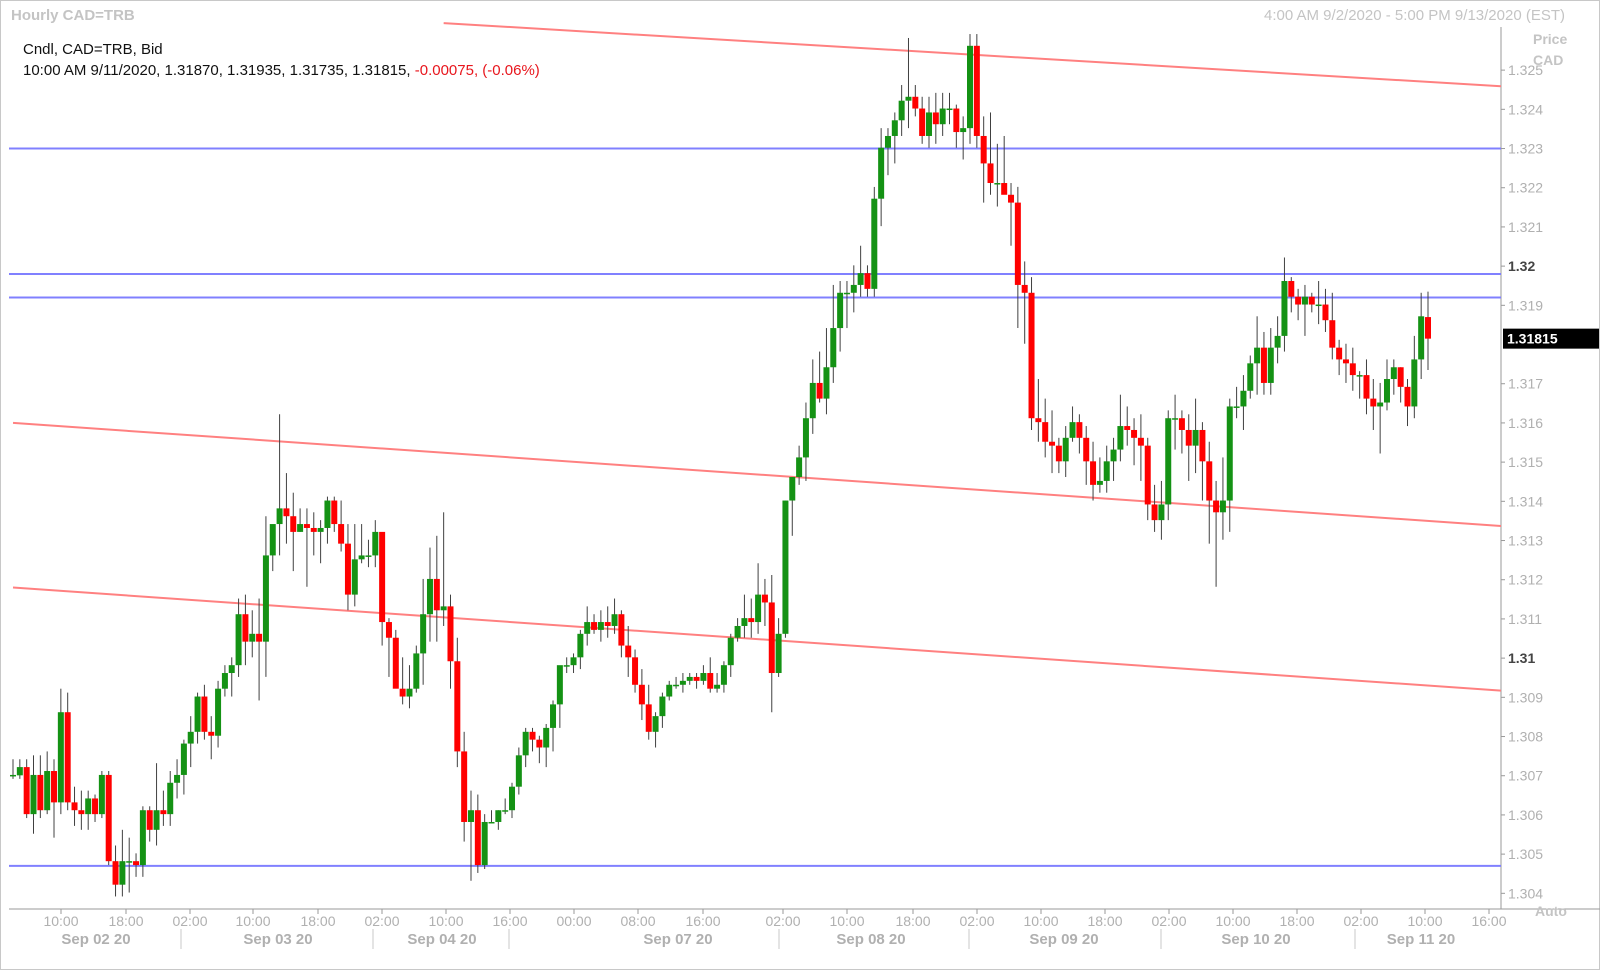 The image size is (1600, 971). Describe the element at coordinates (1525, 737) in the screenshot. I see `price-tick-label: 1.308` at that location.